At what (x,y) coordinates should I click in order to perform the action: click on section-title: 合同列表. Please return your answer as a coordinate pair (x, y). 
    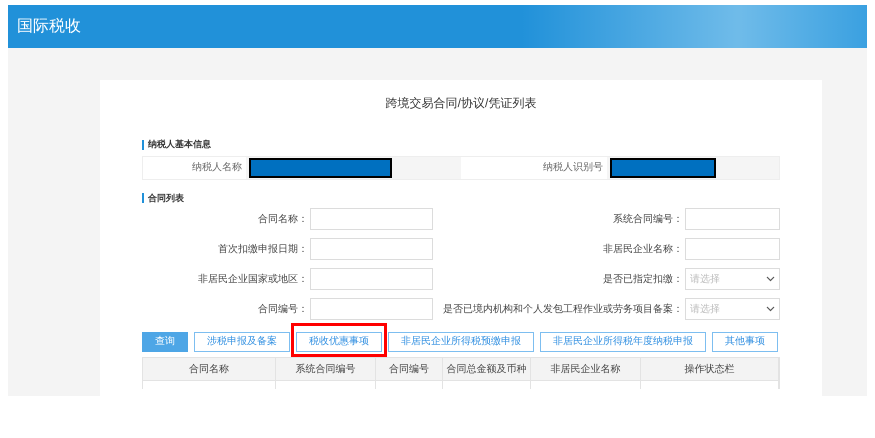
    Looking at the image, I should click on (166, 198).